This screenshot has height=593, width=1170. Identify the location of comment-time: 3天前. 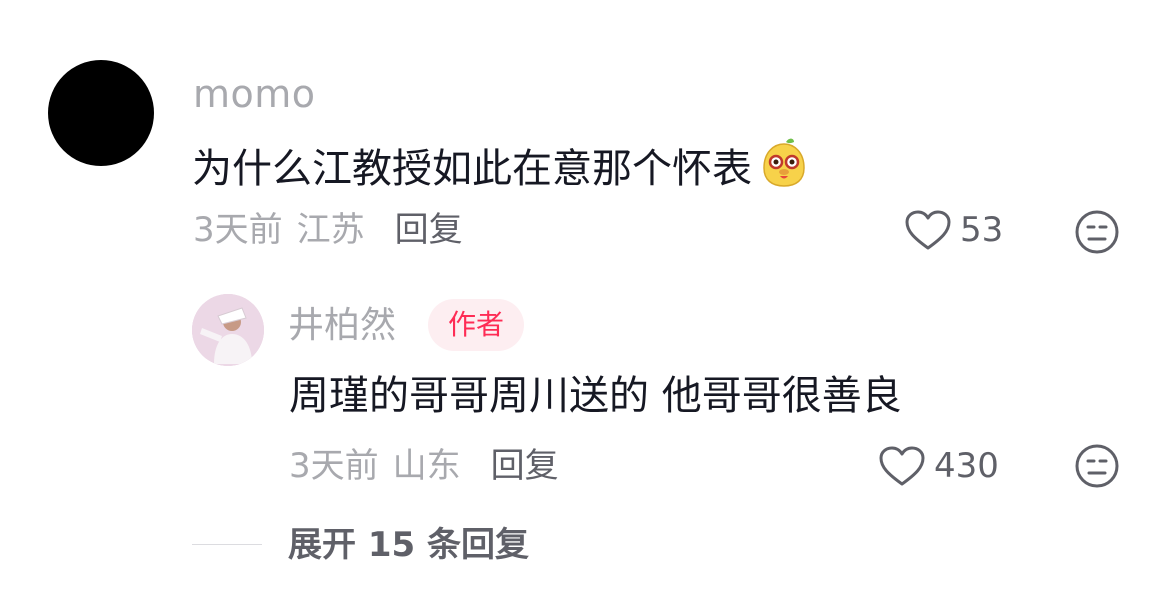
(238, 230).